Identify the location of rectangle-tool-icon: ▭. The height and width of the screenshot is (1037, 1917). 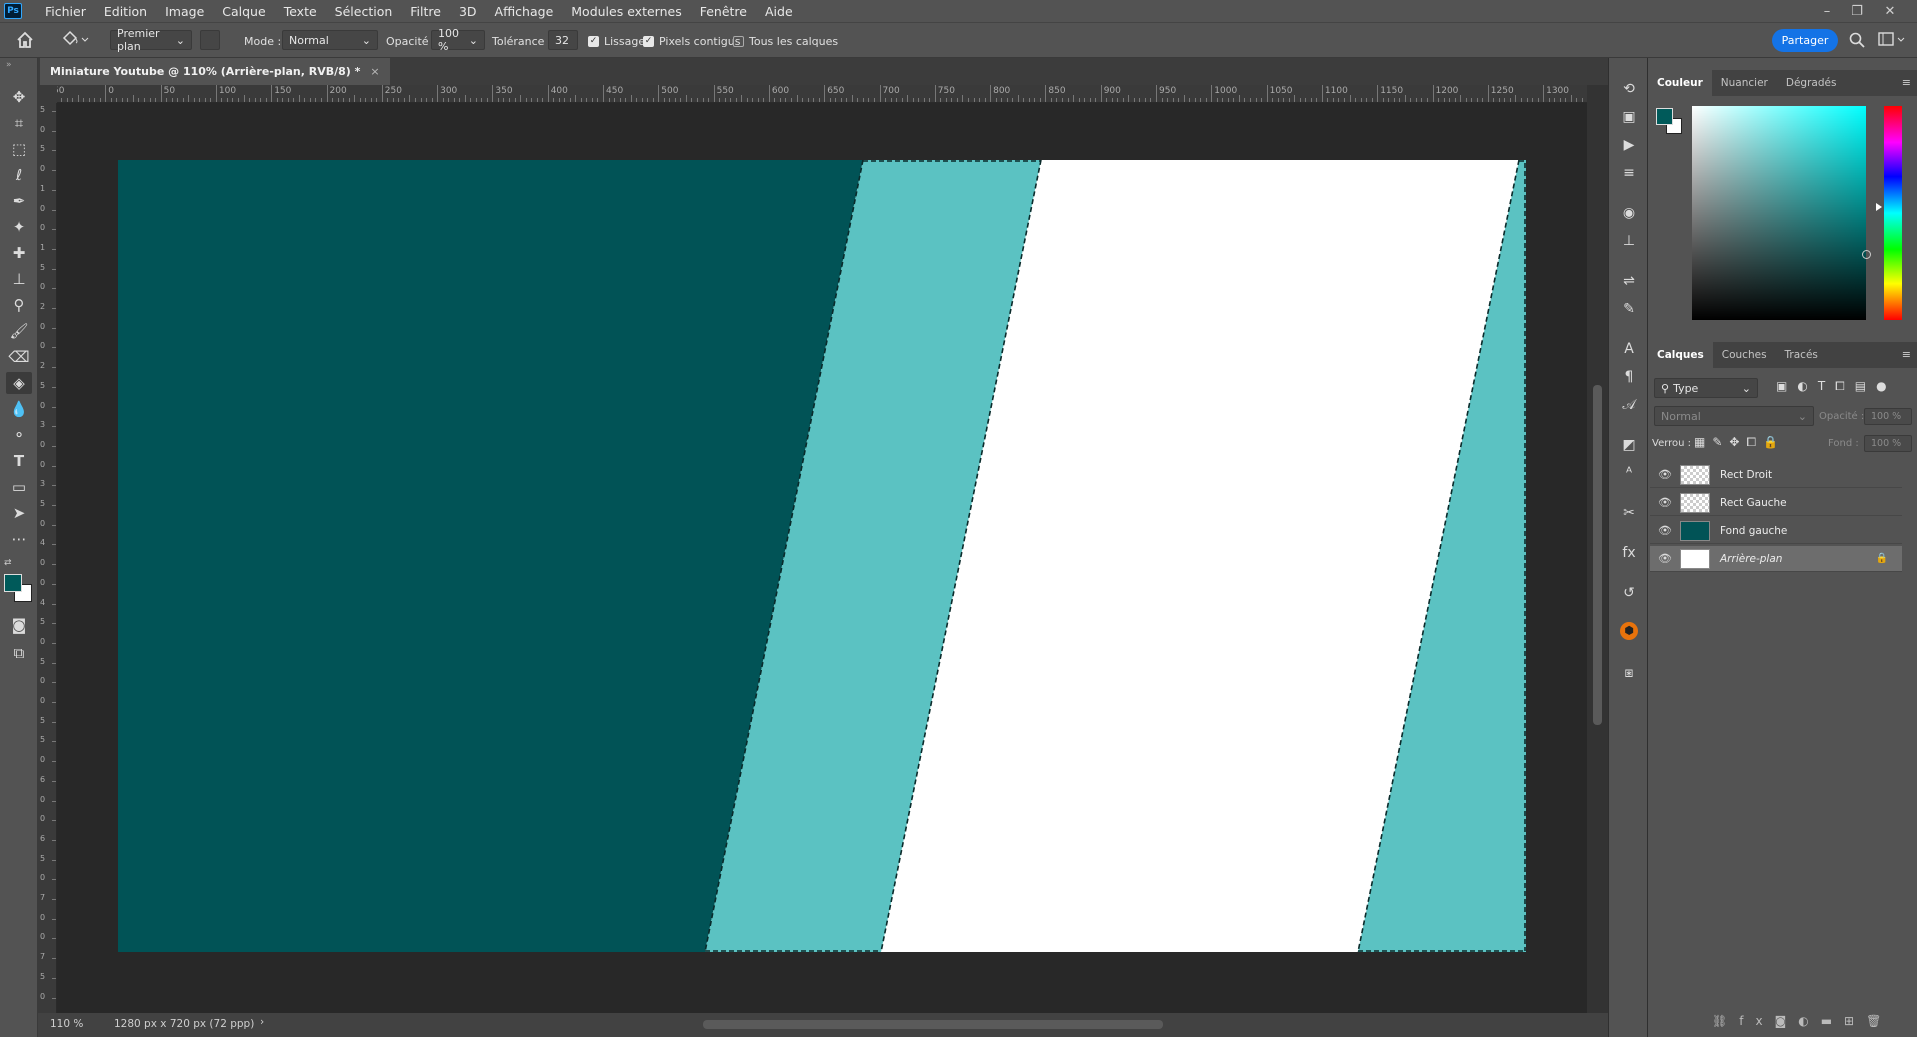
(19, 487).